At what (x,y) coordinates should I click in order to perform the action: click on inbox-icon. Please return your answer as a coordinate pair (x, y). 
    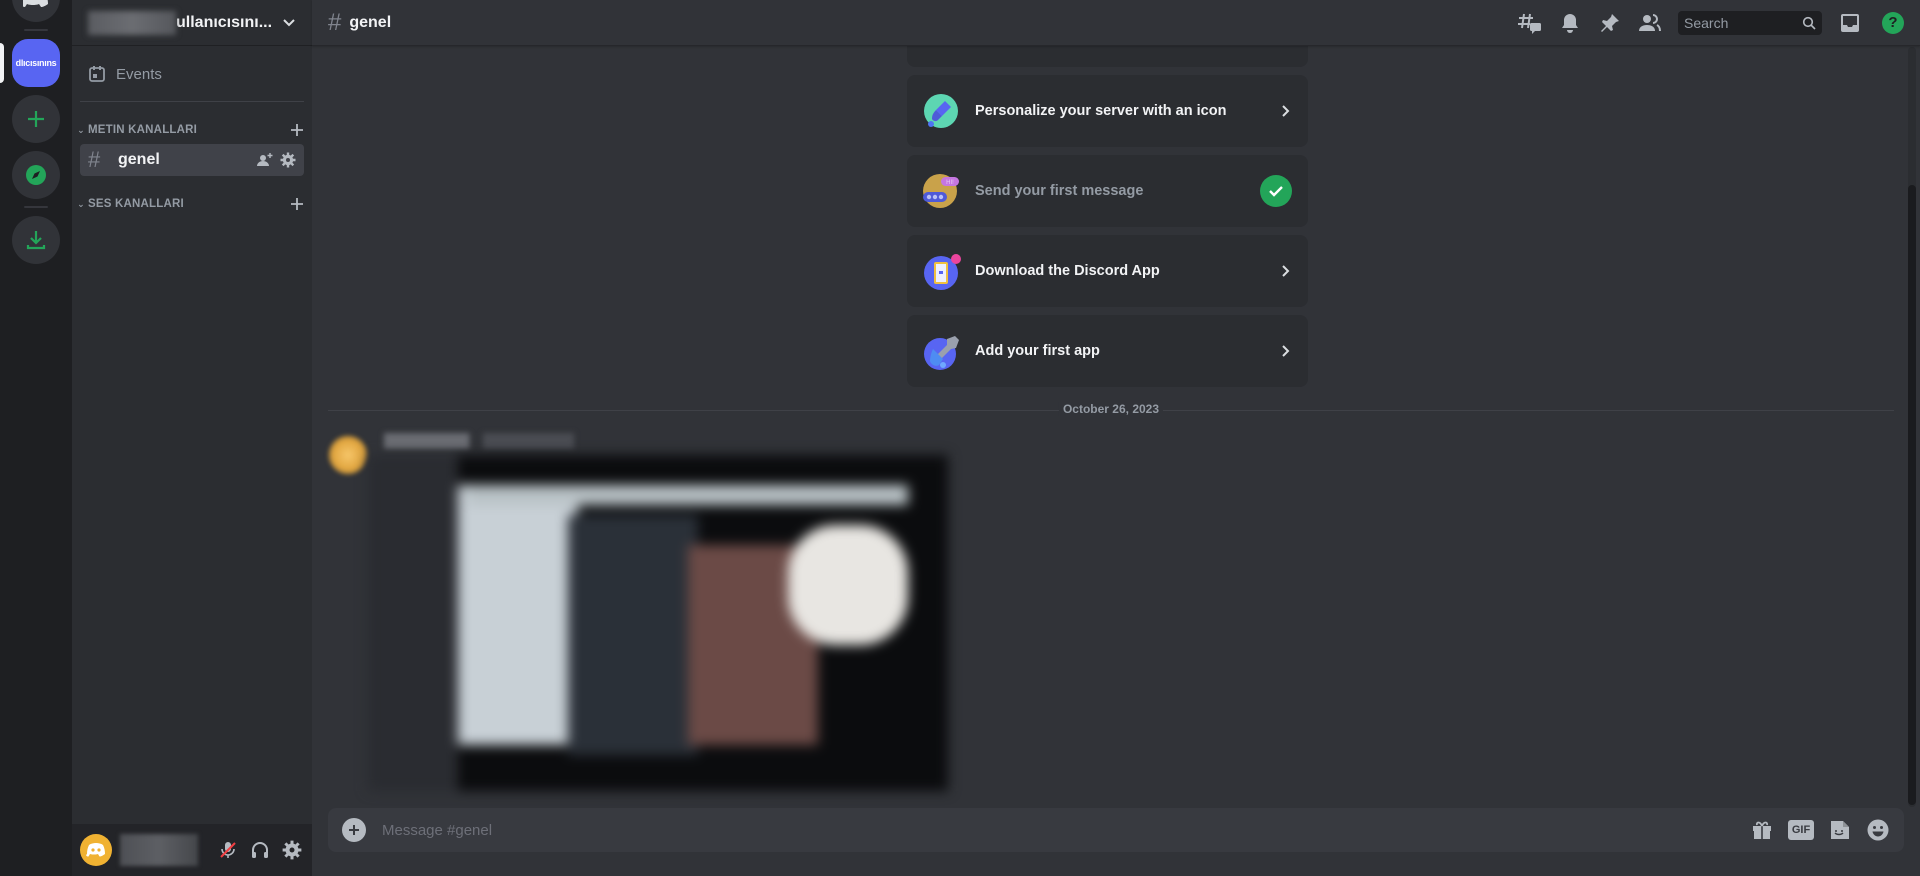
    Looking at the image, I should click on (1850, 22).